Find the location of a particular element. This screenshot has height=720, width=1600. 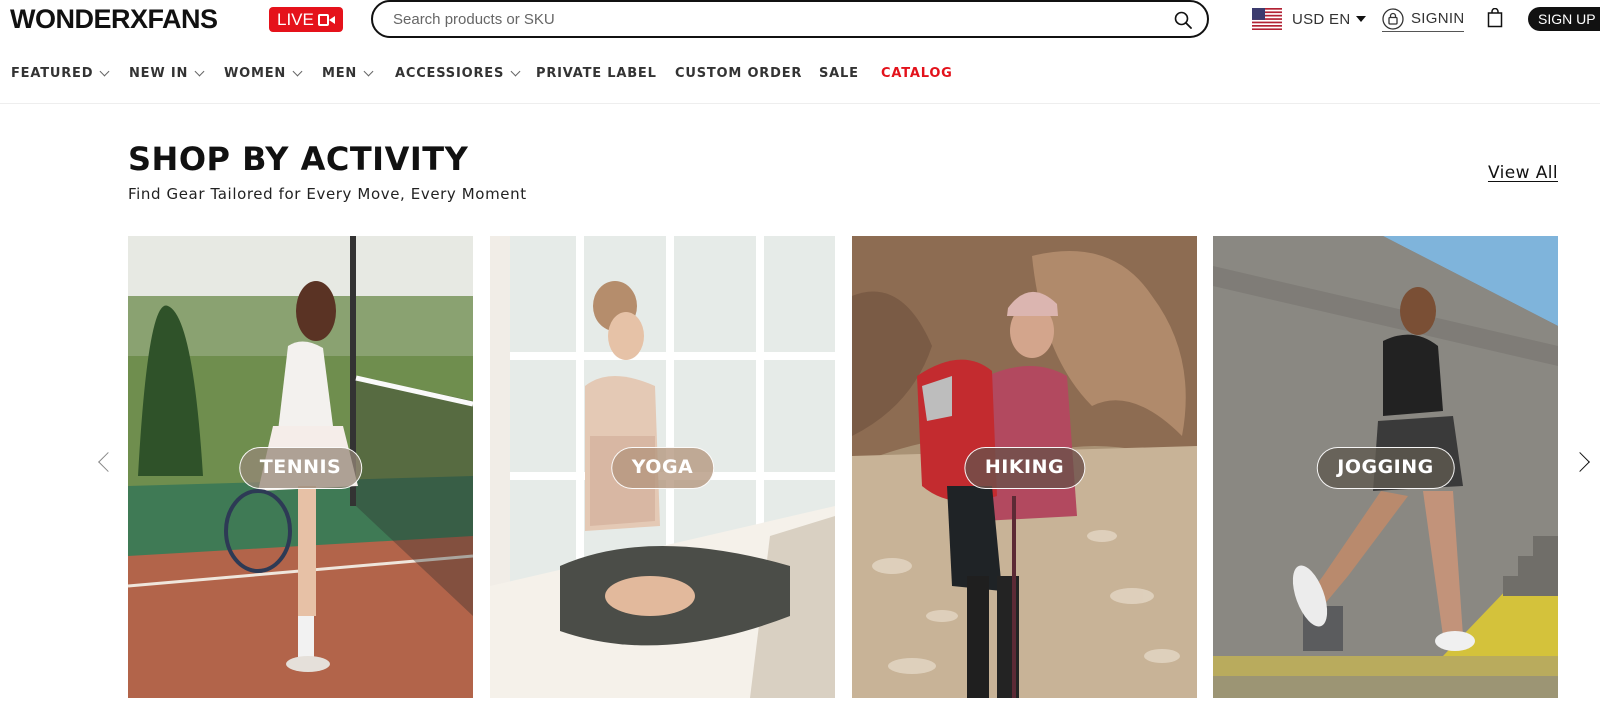

activity-card-tennis: TENNIS is located at coordinates (300, 467).